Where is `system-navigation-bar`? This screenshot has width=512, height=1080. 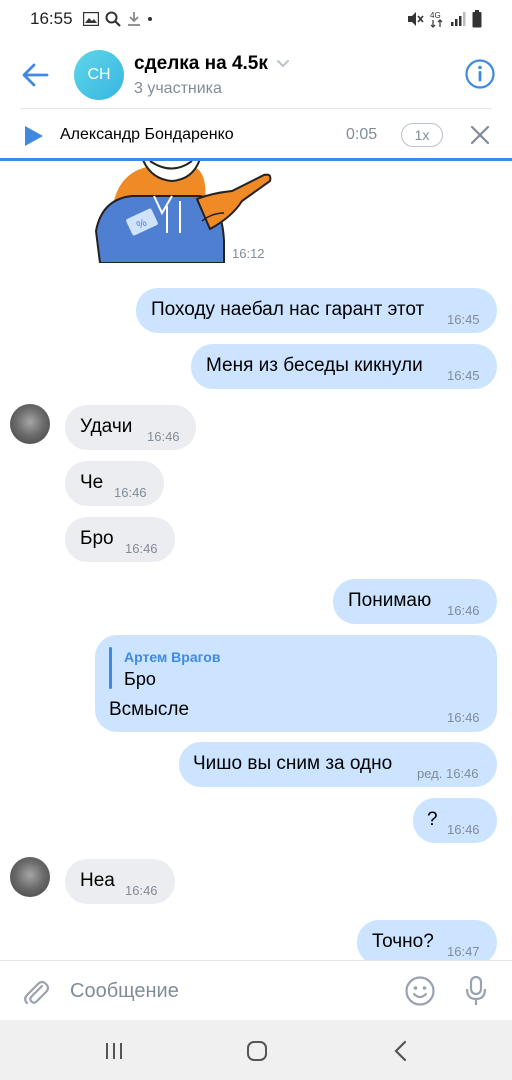 system-navigation-bar is located at coordinates (256, 1050).